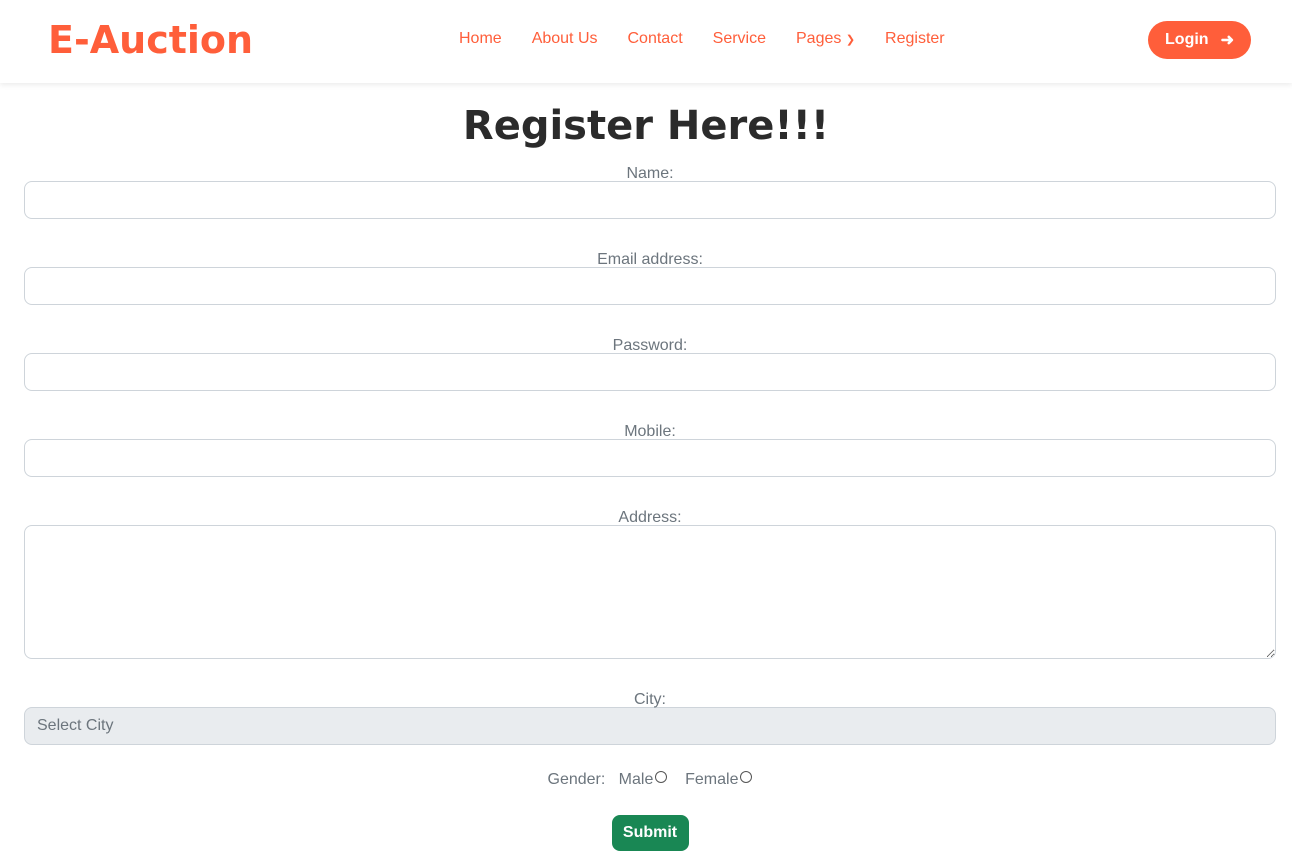 The image size is (1292, 862). What do you see at coordinates (819, 38) in the screenshot?
I see `nav-pages-label: Pages` at bounding box center [819, 38].